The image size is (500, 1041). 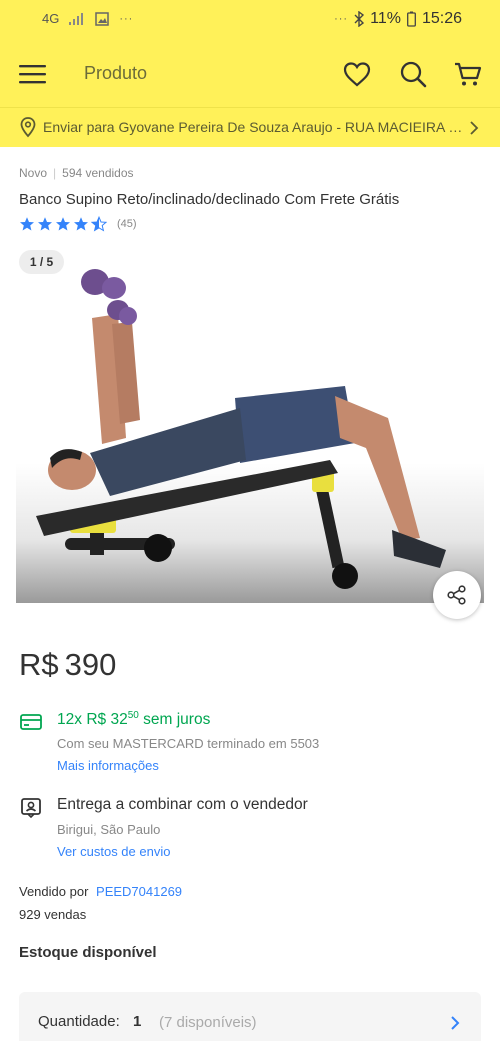 What do you see at coordinates (31, 808) in the screenshot?
I see `seller-delivery-icon` at bounding box center [31, 808].